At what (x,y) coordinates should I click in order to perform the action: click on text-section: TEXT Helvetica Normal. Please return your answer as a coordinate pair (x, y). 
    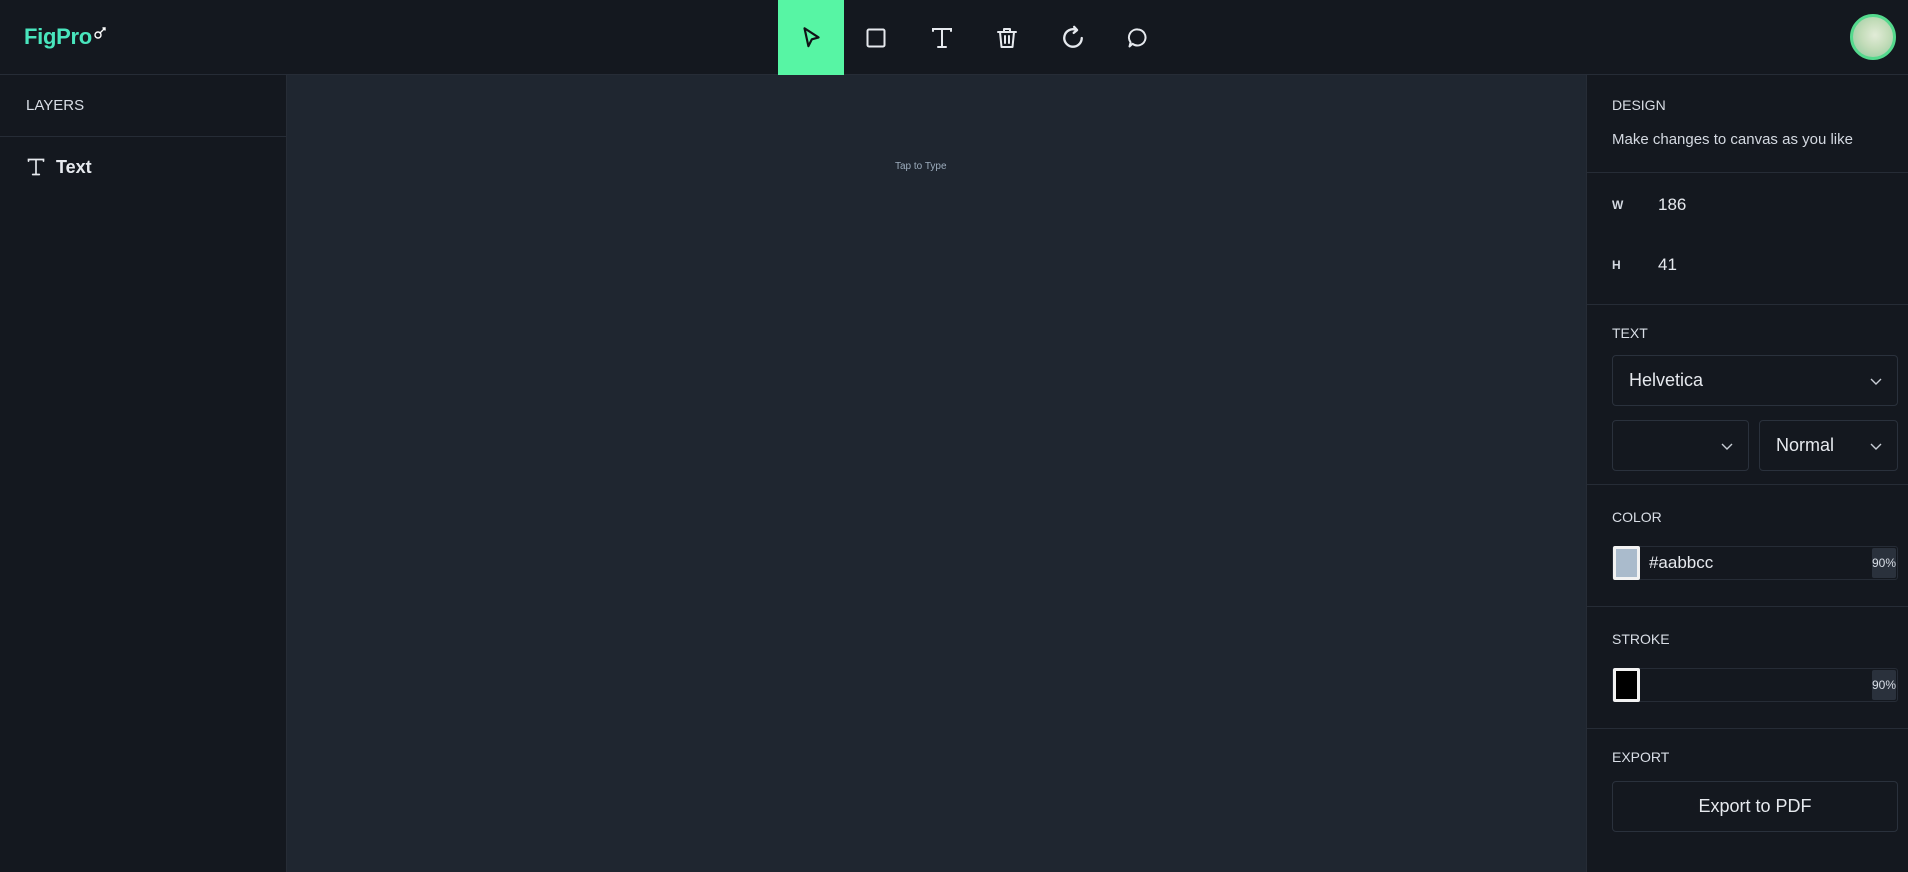
    Looking at the image, I should click on (1747, 395).